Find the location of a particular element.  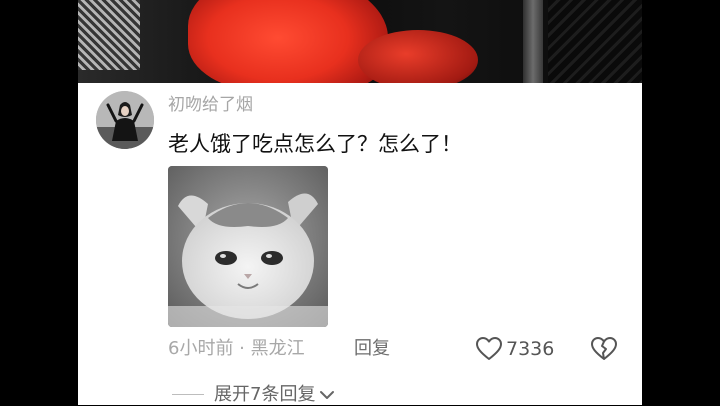

avatar is located at coordinates (125, 120).